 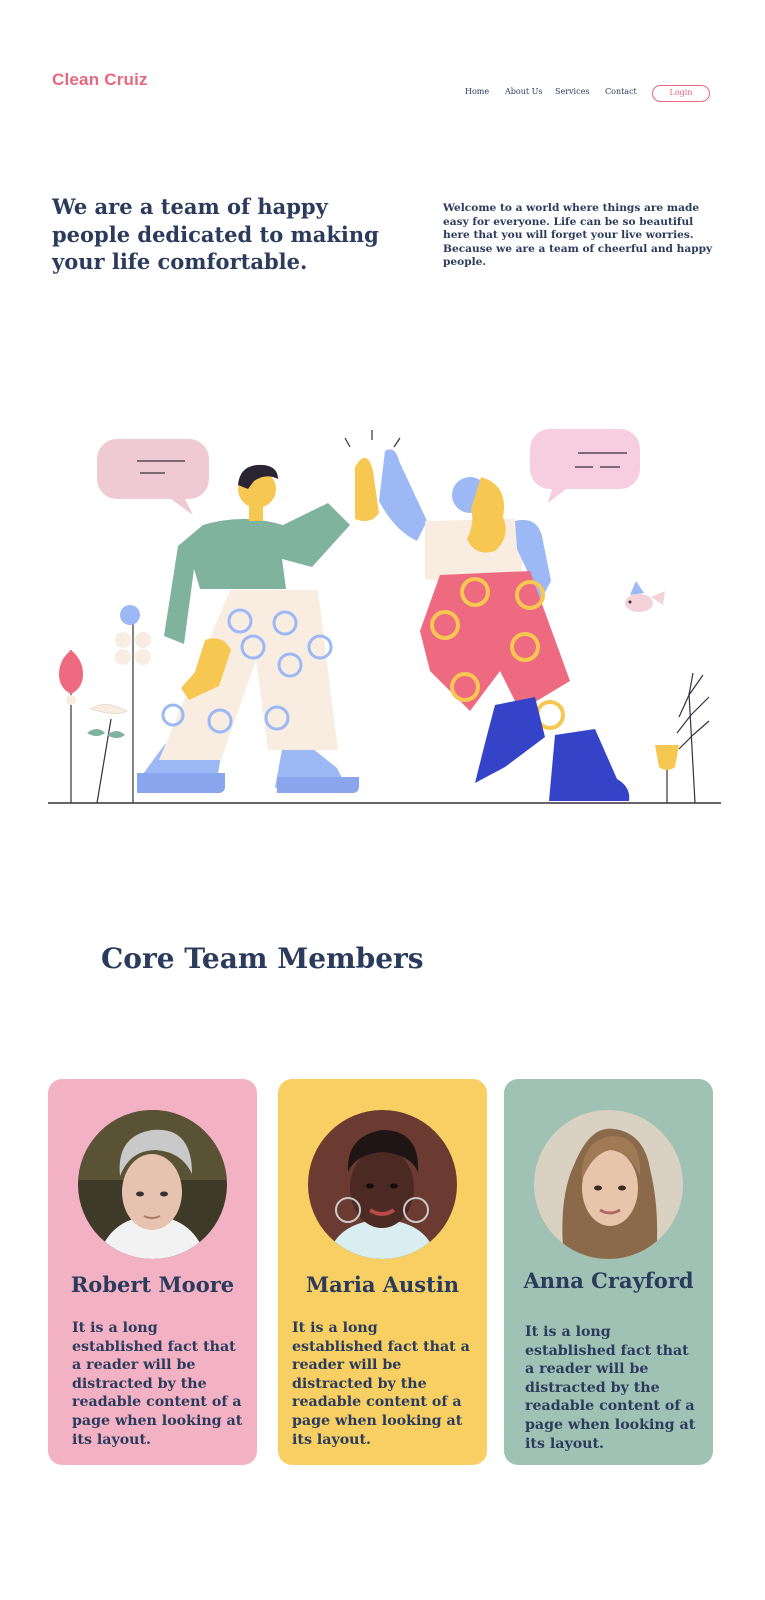 What do you see at coordinates (621, 91) in the screenshot?
I see `nav-contact-link: Contact` at bounding box center [621, 91].